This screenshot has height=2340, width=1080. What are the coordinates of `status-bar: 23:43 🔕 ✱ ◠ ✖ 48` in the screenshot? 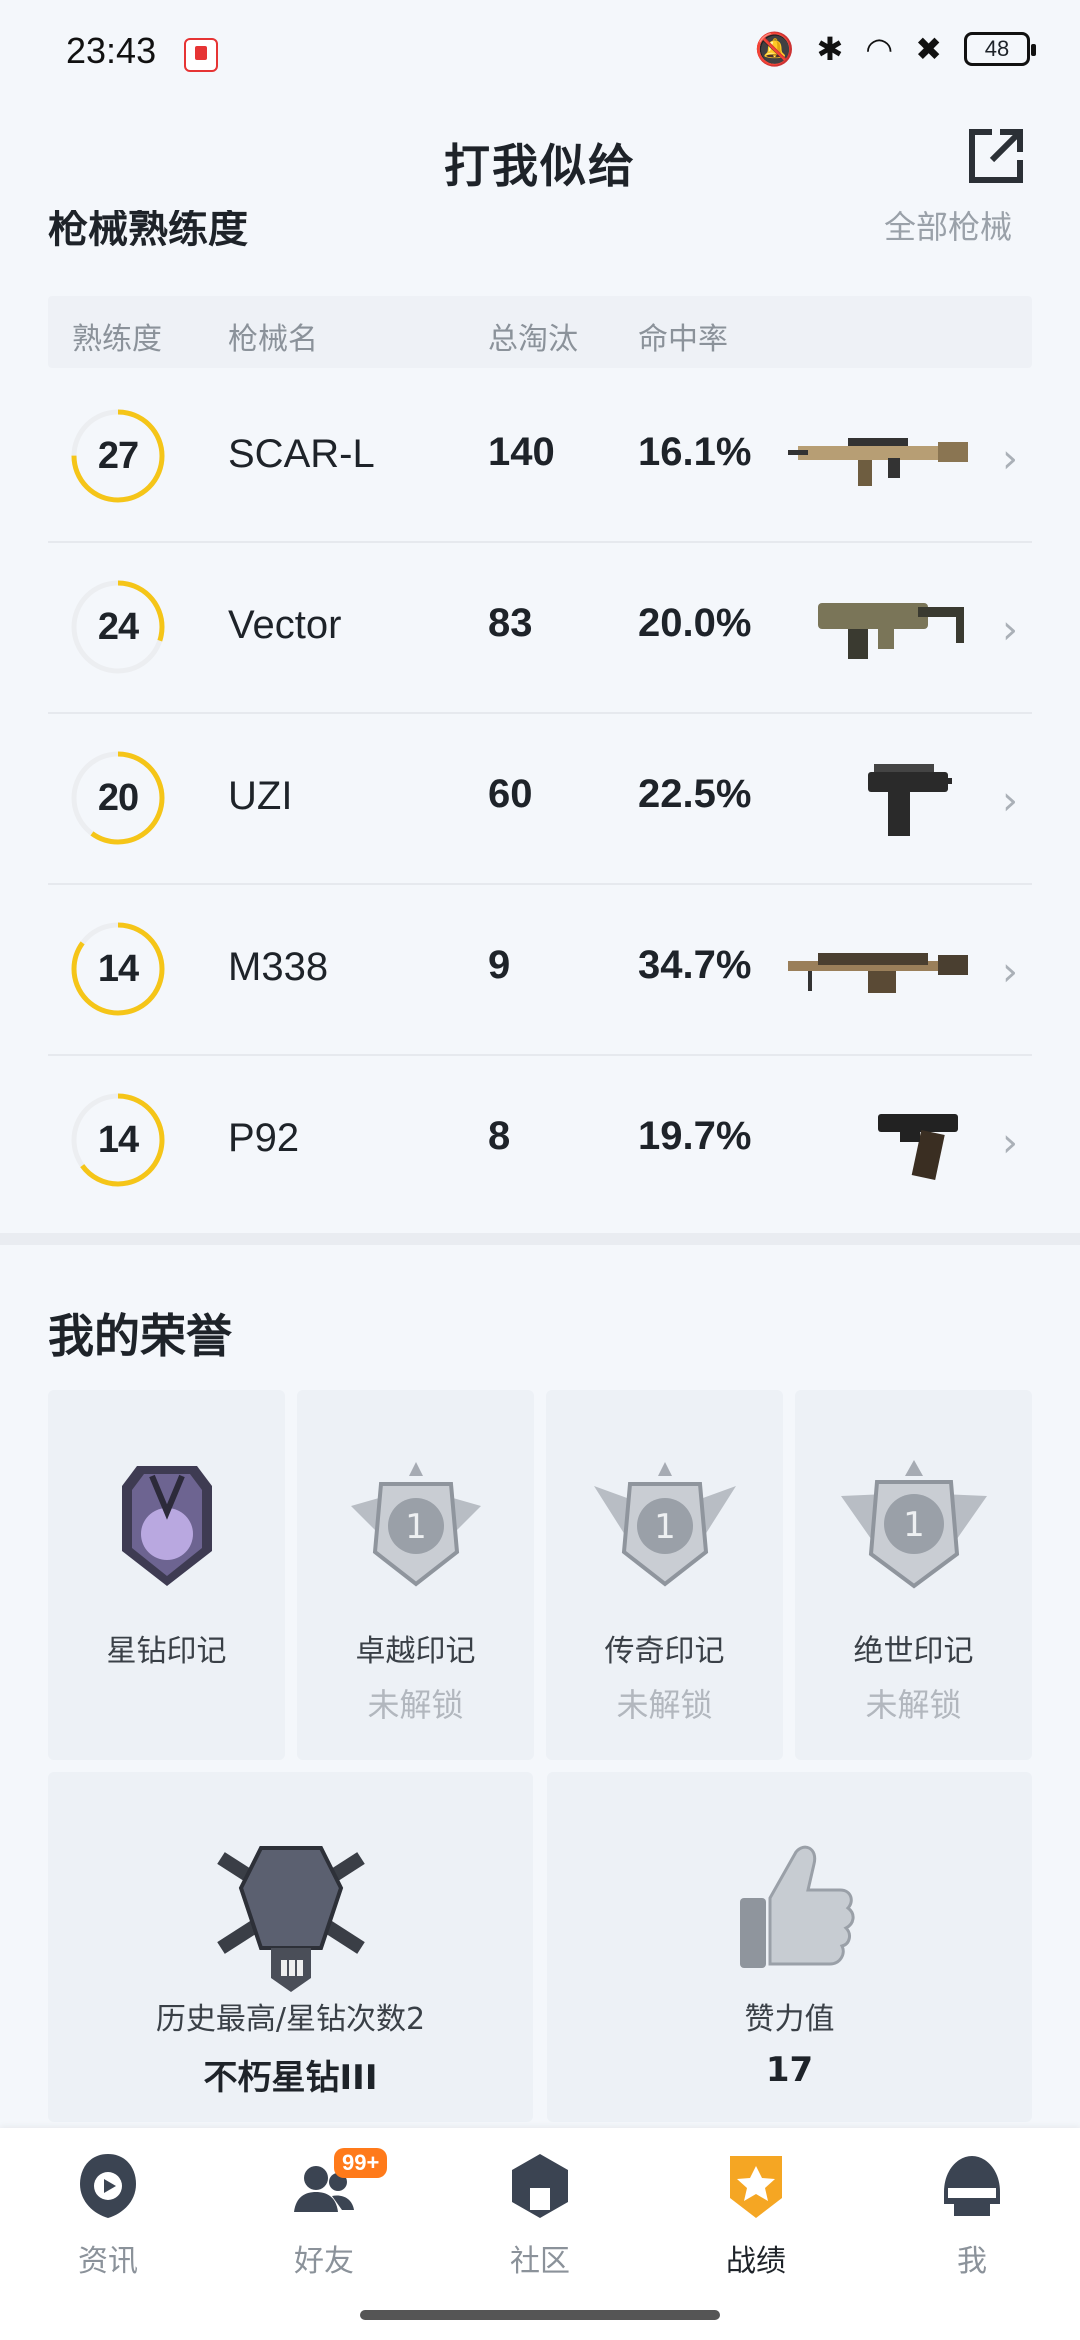 It's located at (540, 55).